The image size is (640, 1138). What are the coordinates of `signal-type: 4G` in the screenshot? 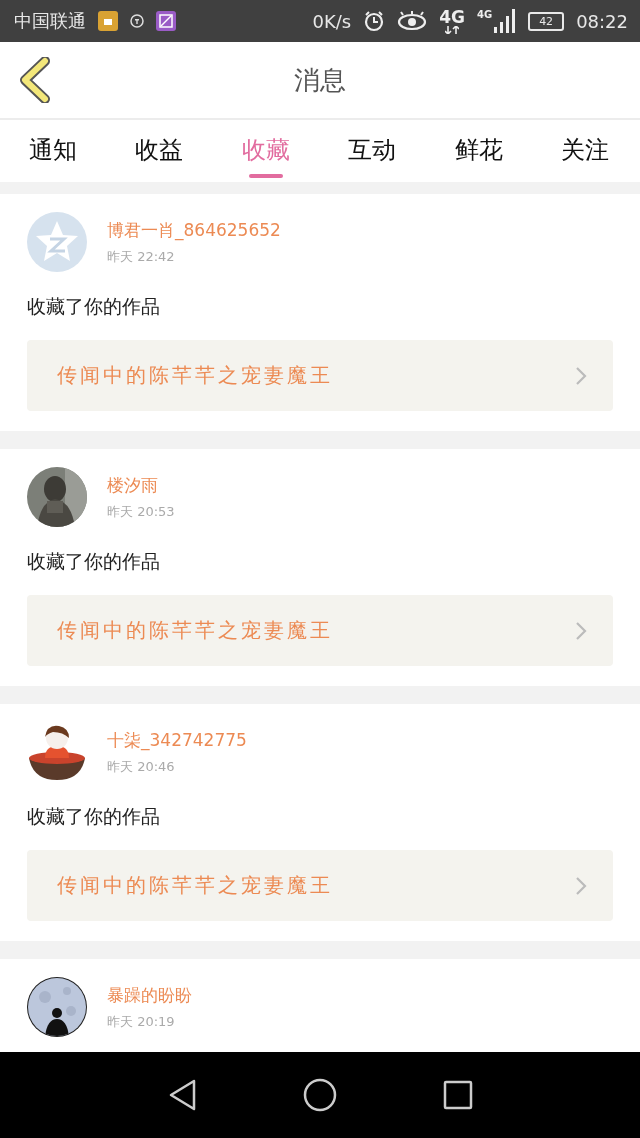 It's located at (484, 14).